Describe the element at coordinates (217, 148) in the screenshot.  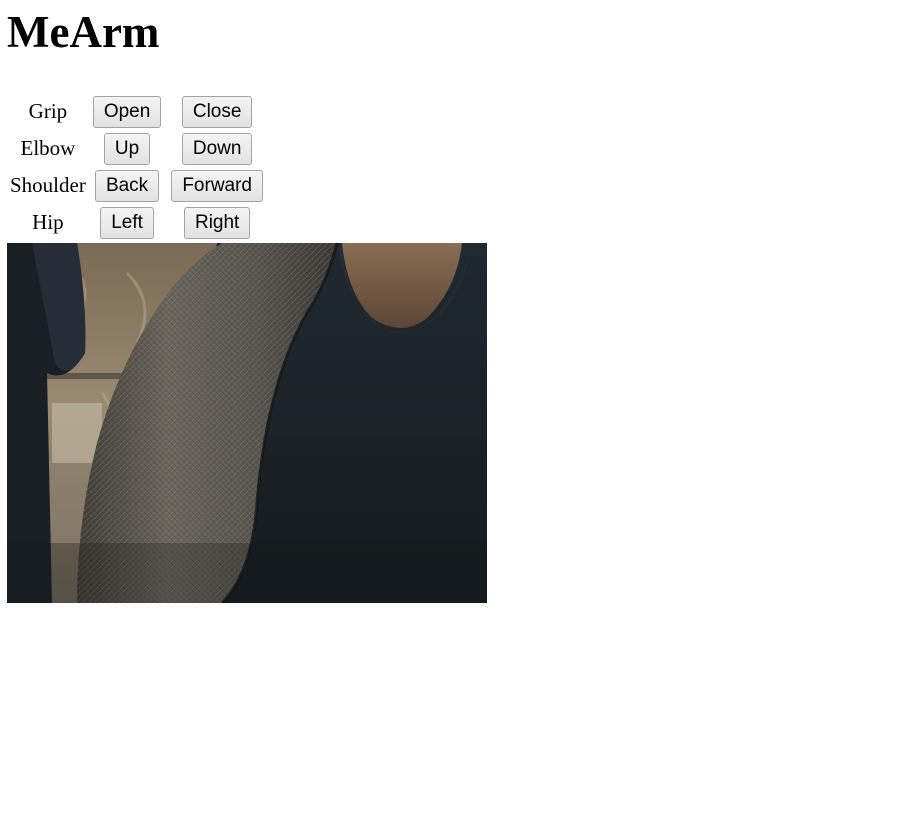
I see `elbow-down-button: Down` at that location.